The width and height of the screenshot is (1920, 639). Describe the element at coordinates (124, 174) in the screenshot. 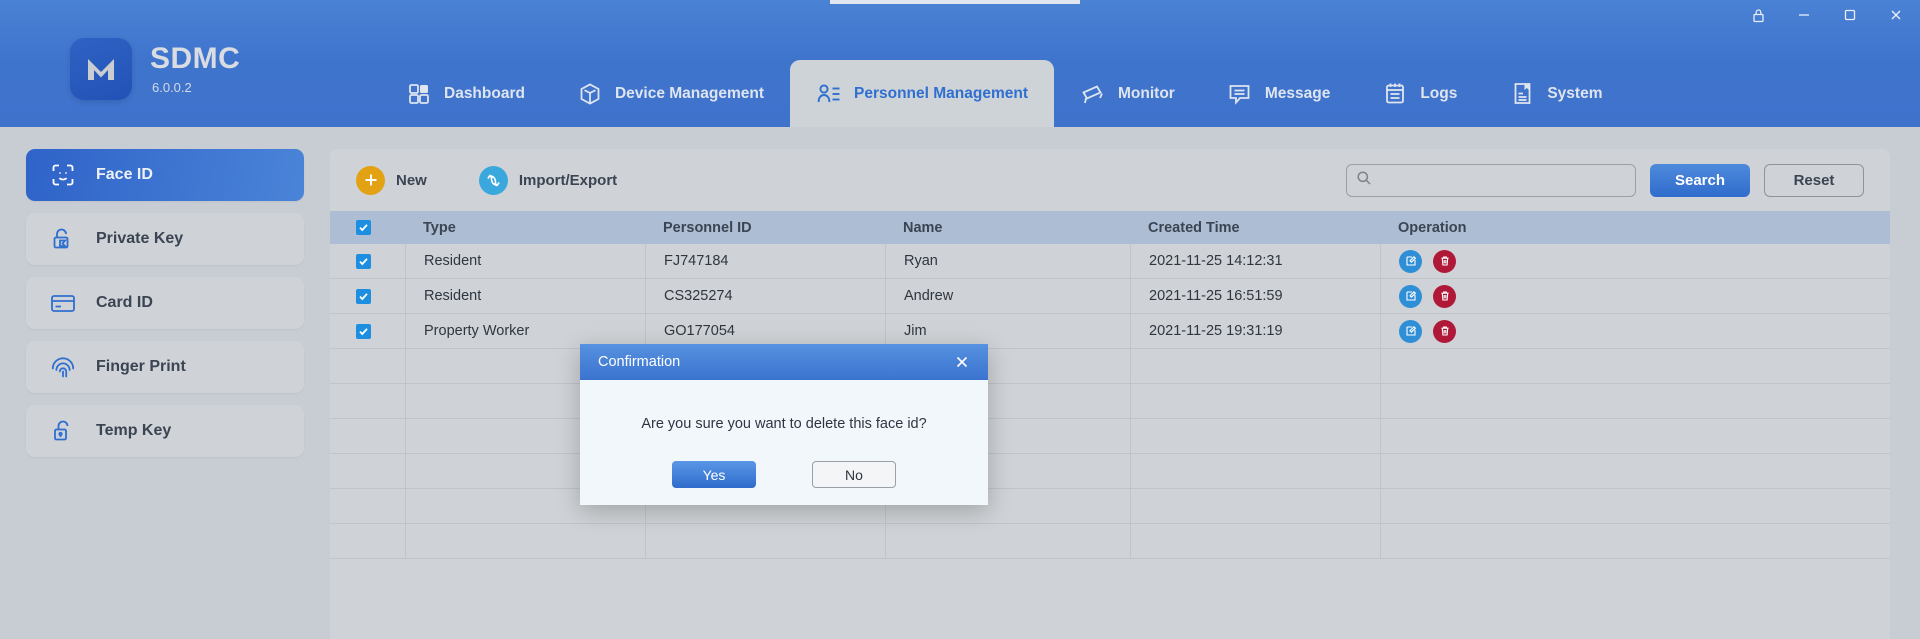

I see `sidebar-item-label: Face ID` at that location.